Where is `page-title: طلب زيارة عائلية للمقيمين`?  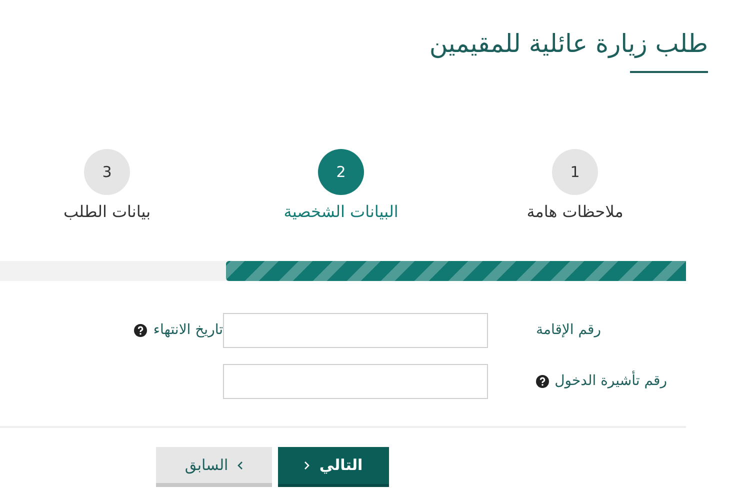 page-title: طلب زيارة عائلية للمقيمين is located at coordinates (568, 44).